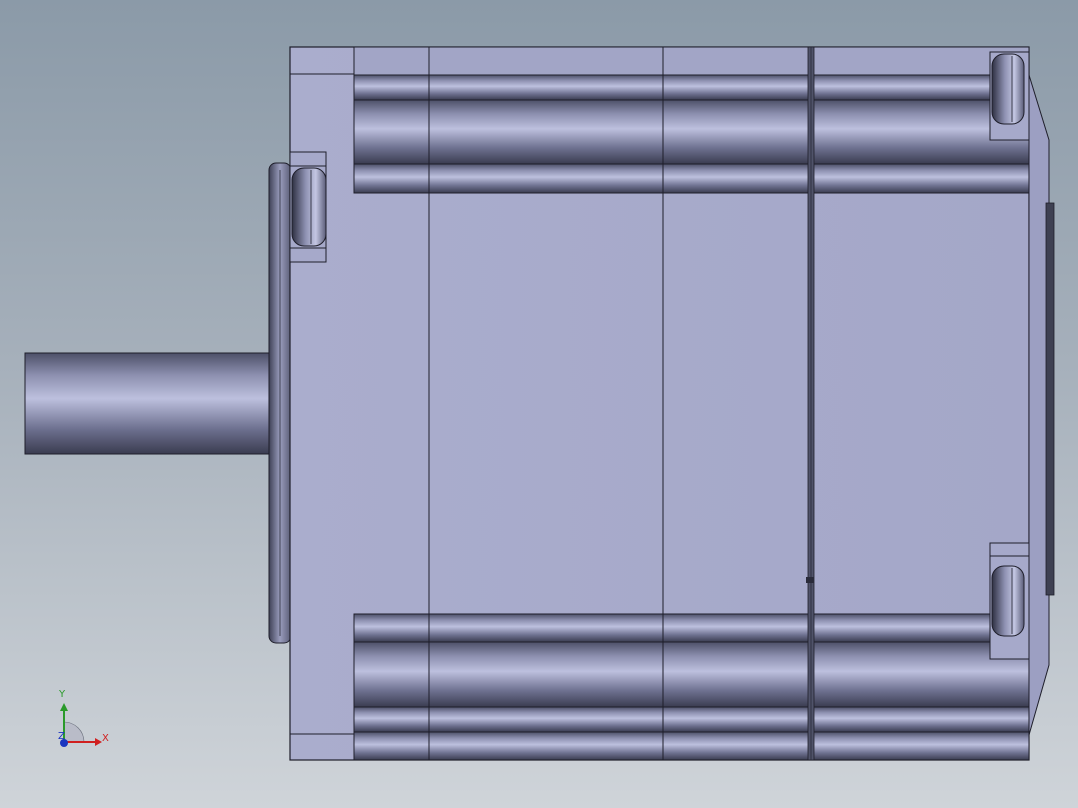 The image size is (1078, 808). Describe the element at coordinates (98, 742) in the screenshot. I see `x-axis-arrowhead-icon` at that location.